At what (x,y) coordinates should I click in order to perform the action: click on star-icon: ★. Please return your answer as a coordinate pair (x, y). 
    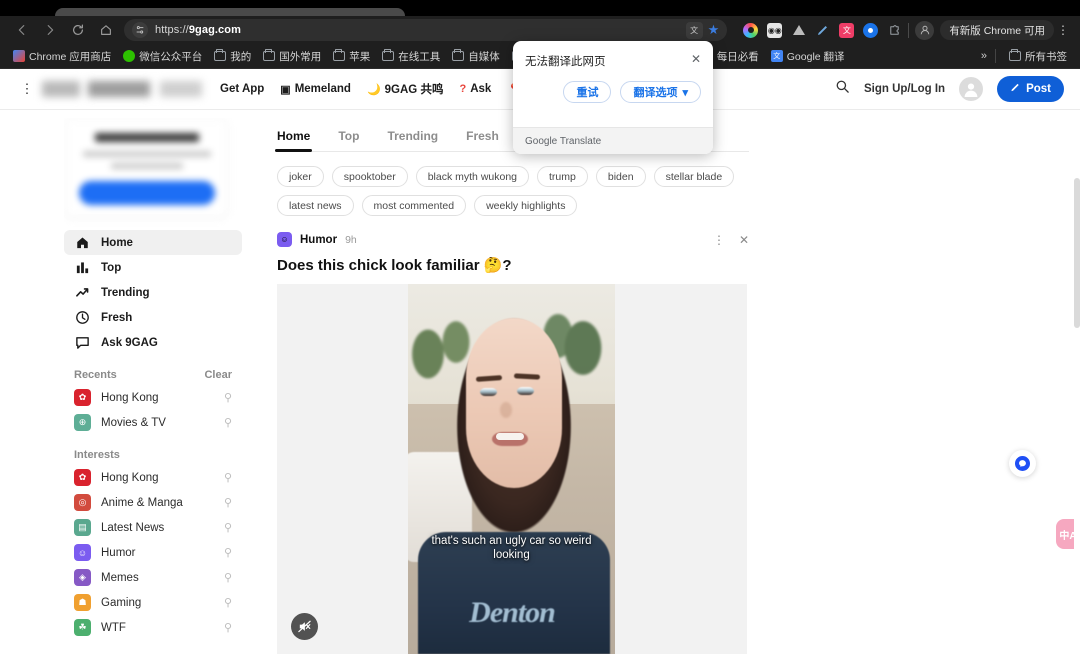
    Looking at the image, I should click on (714, 30).